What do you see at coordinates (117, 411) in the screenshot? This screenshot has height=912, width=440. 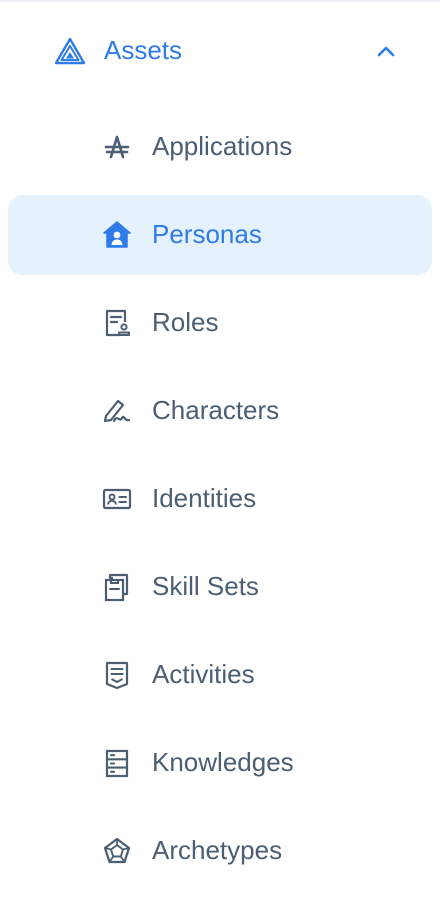 I see `signature-pen-icon` at bounding box center [117, 411].